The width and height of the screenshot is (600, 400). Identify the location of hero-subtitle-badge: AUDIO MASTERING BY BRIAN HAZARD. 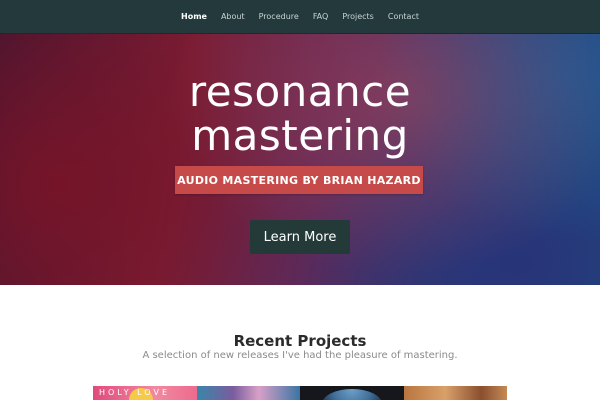
(299, 180).